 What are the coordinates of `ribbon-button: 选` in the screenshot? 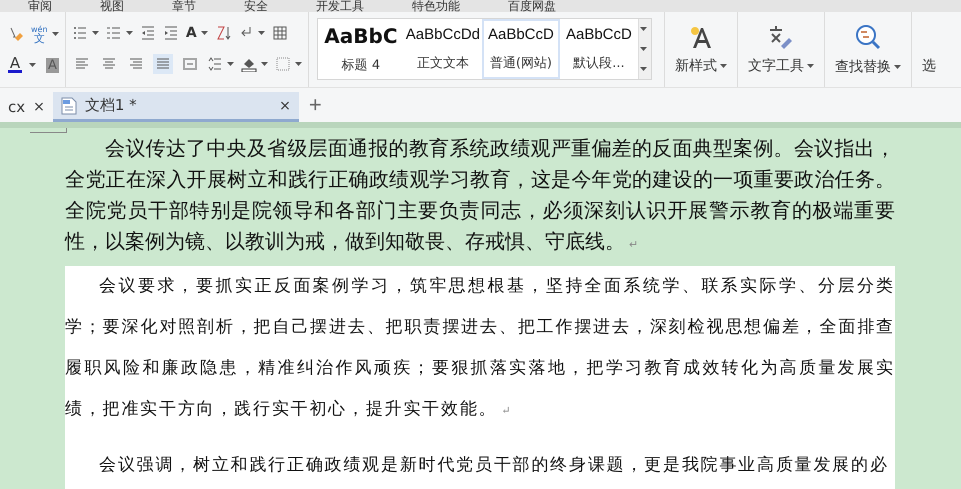 It's located at (929, 66).